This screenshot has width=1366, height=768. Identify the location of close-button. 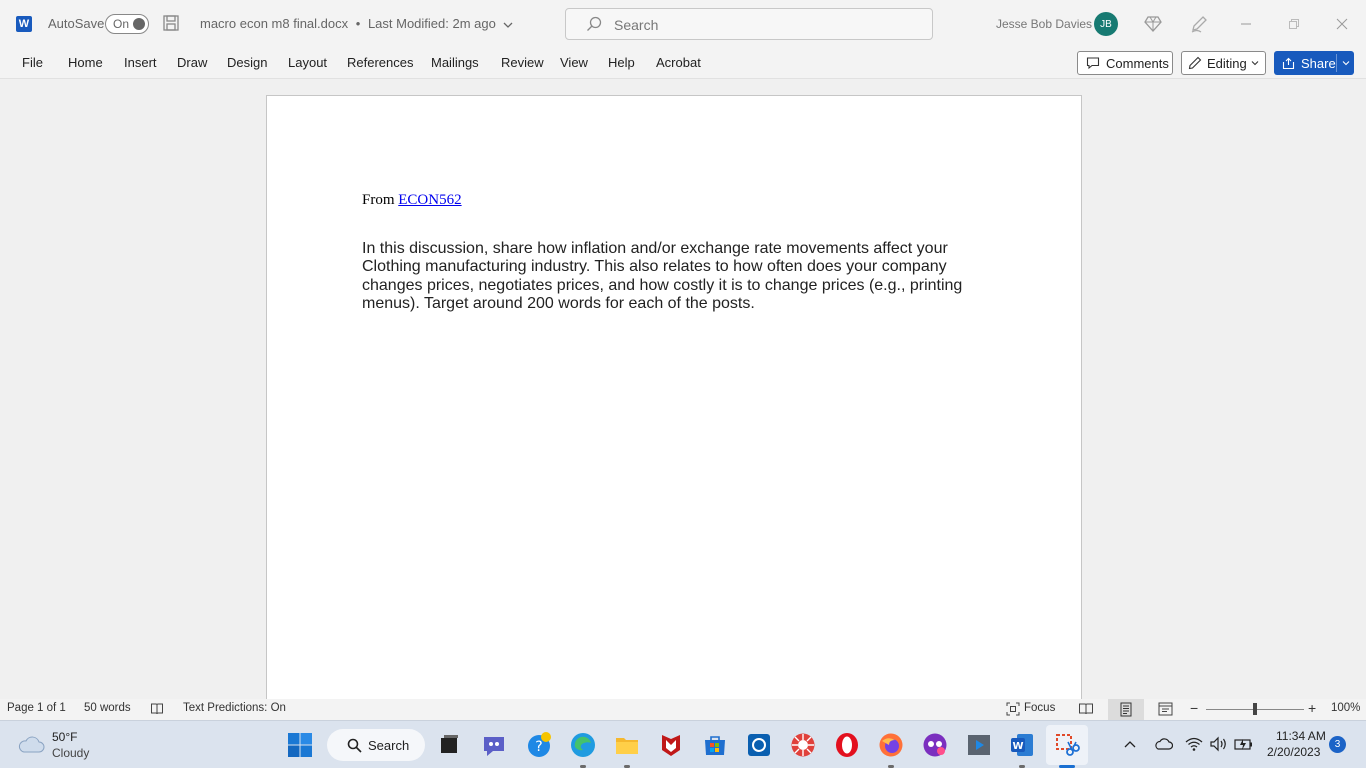
(1342, 24).